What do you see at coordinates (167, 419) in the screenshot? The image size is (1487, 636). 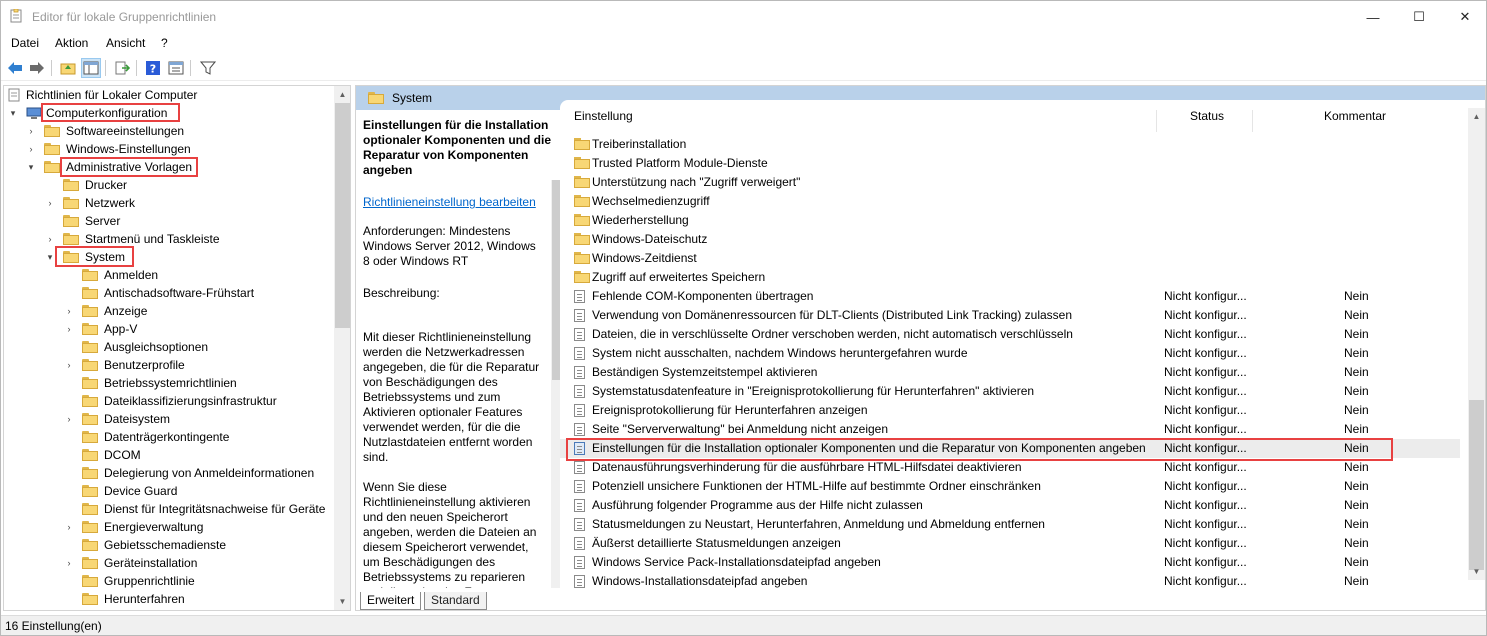 I see `tree-item-system-child: › Dateisystem` at bounding box center [167, 419].